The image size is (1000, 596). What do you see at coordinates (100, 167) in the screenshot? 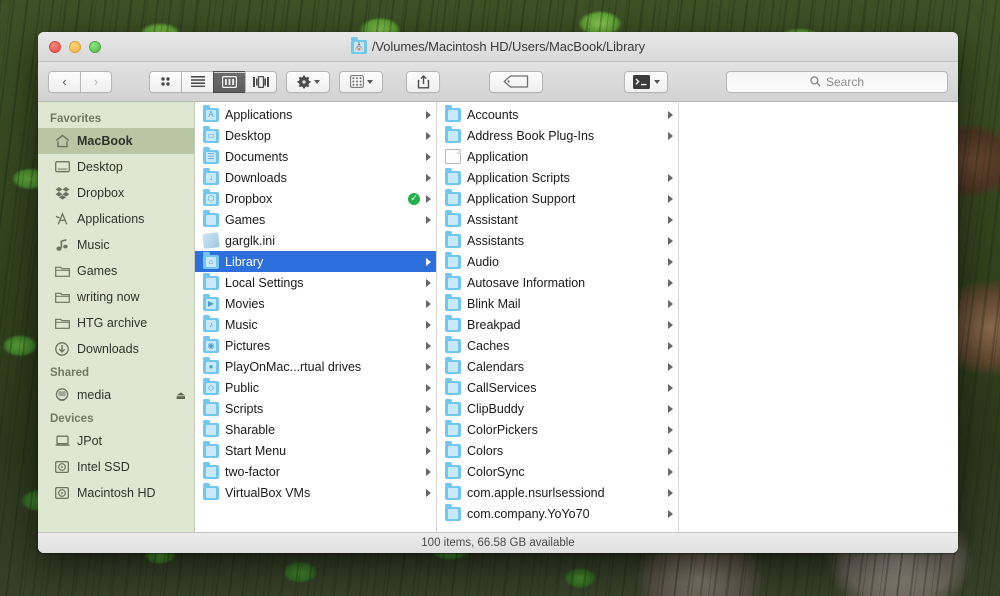
I see `sidebar-item-label: Desktop` at bounding box center [100, 167].